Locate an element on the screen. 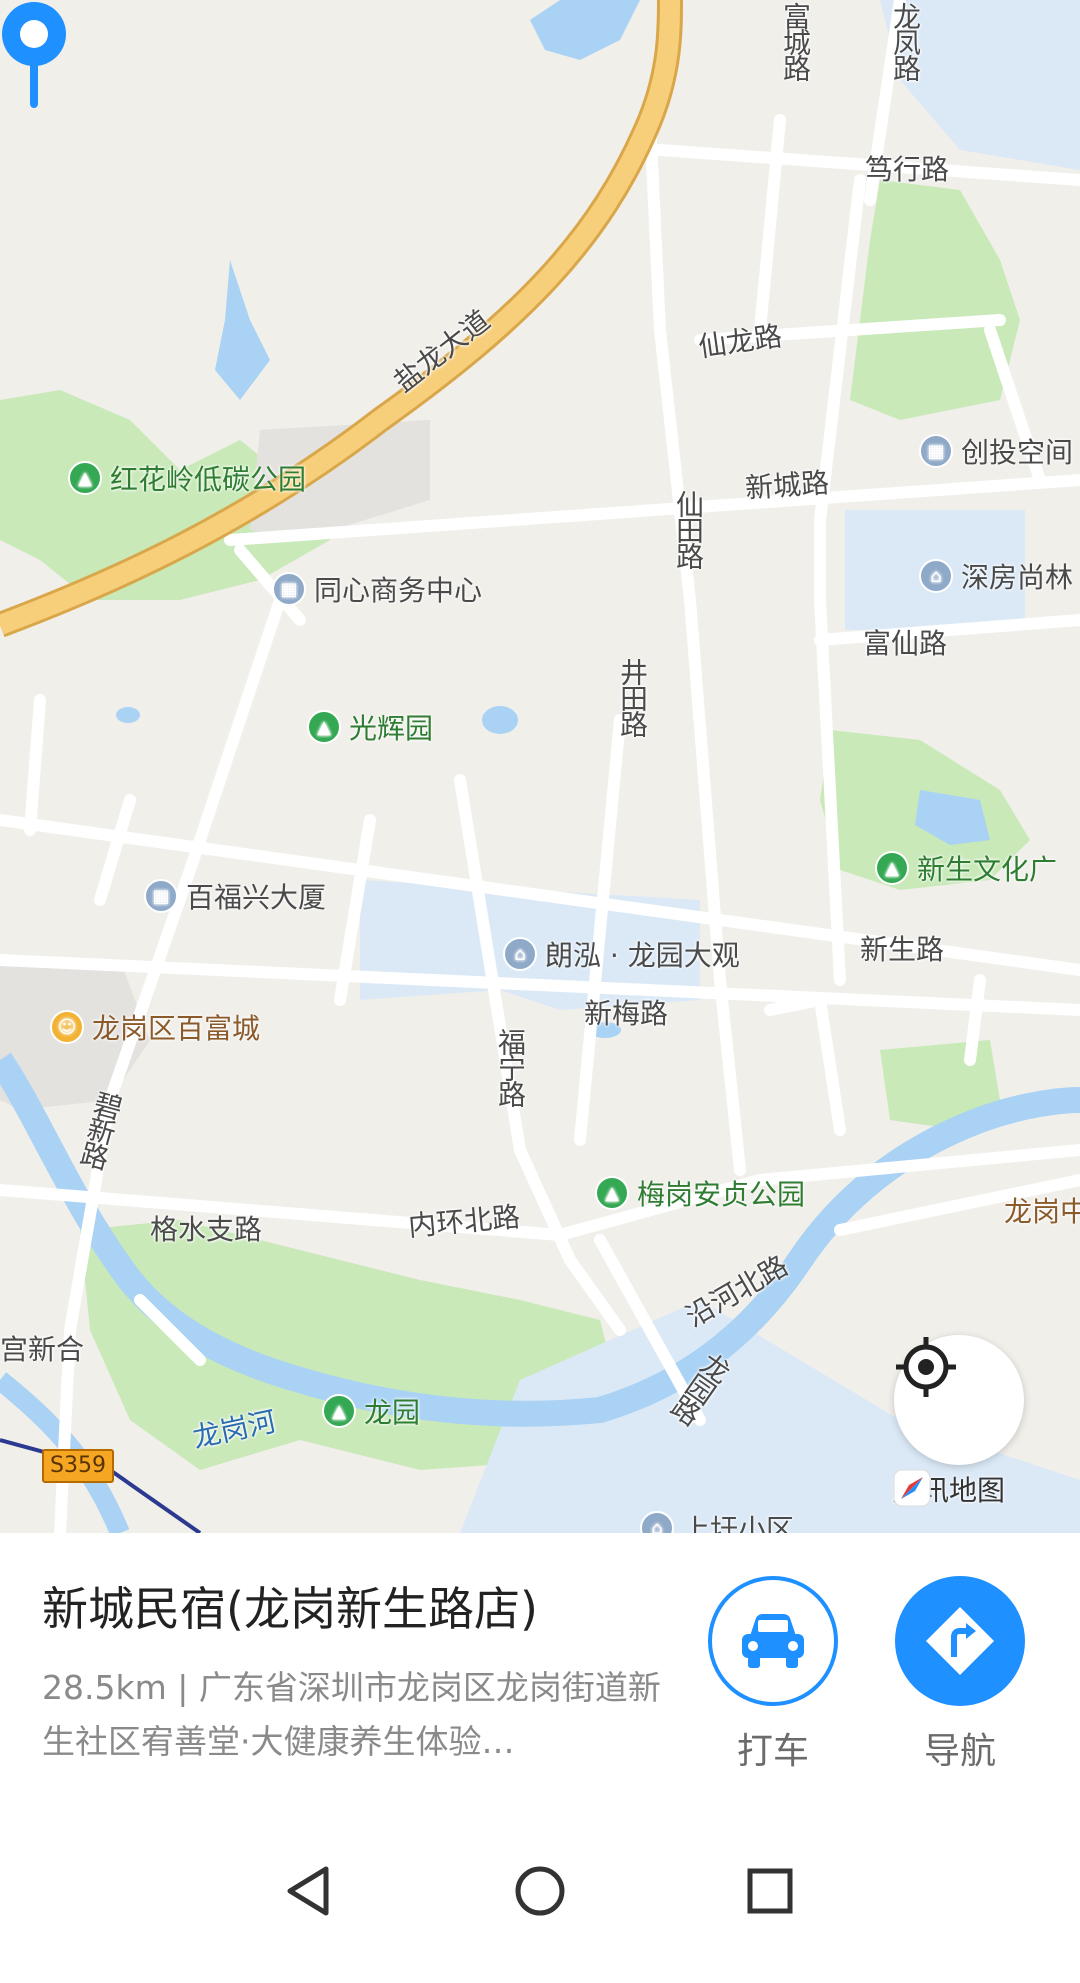 The width and height of the screenshot is (1080, 1983). poi-baifuxing: ▦ 百福兴大厦 is located at coordinates (235, 896).